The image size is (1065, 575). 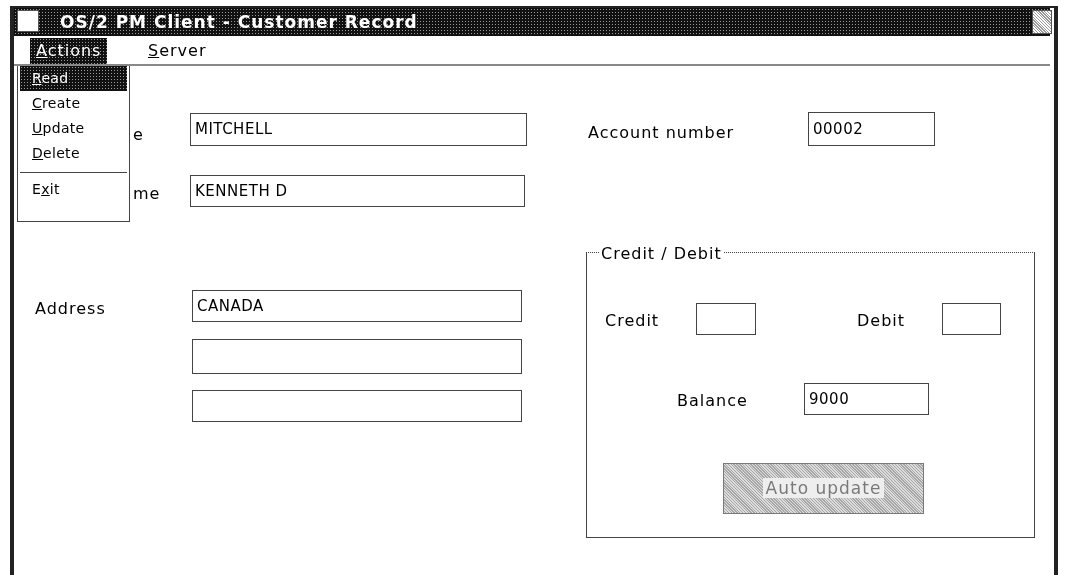 I want to click on input-field: KENNETH D, so click(x=357, y=191).